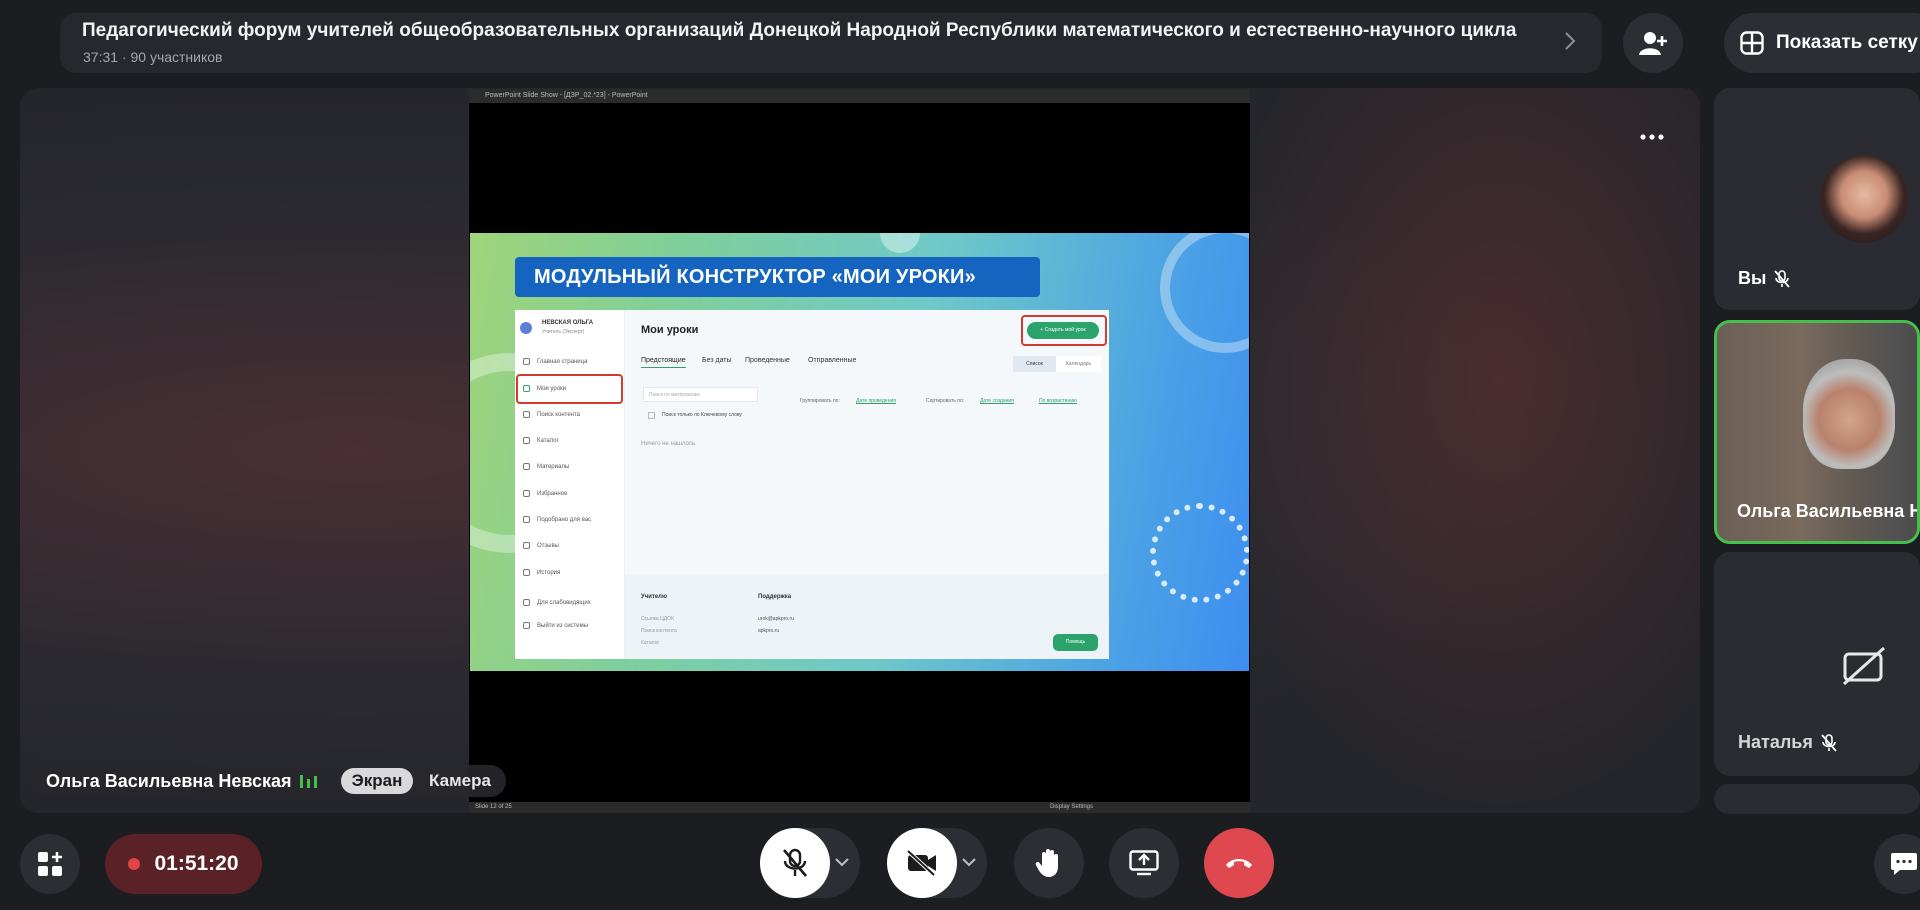 Image resolution: width=1920 pixels, height=910 pixels. What do you see at coordinates (1752, 43) in the screenshot?
I see `grid-icon` at bounding box center [1752, 43].